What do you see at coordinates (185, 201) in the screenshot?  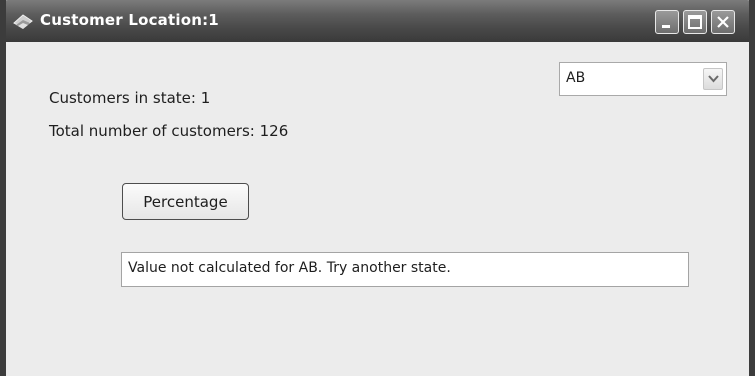 I see `percentage-button: Percentage` at bounding box center [185, 201].